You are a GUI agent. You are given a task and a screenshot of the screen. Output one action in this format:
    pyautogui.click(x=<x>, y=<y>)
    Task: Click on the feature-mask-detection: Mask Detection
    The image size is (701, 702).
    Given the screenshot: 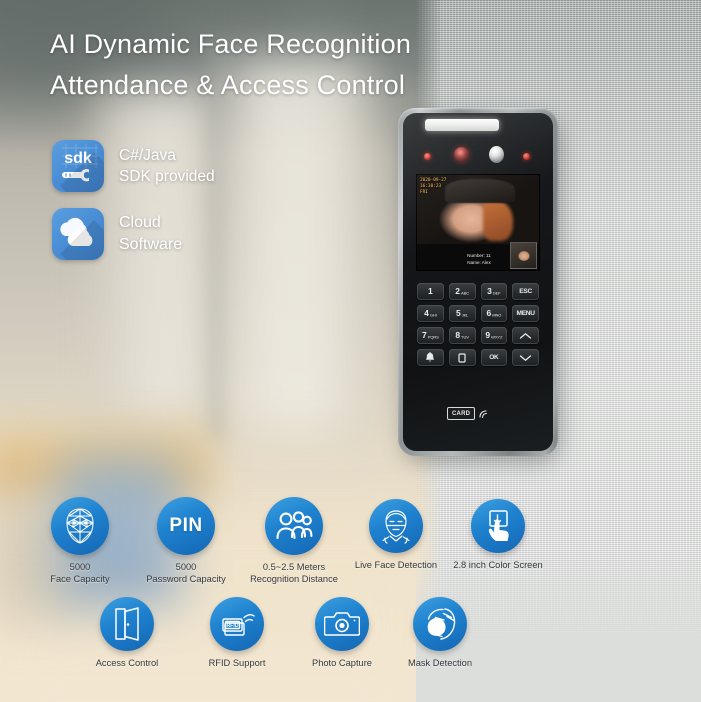 What is the action you would take?
    pyautogui.click(x=440, y=633)
    